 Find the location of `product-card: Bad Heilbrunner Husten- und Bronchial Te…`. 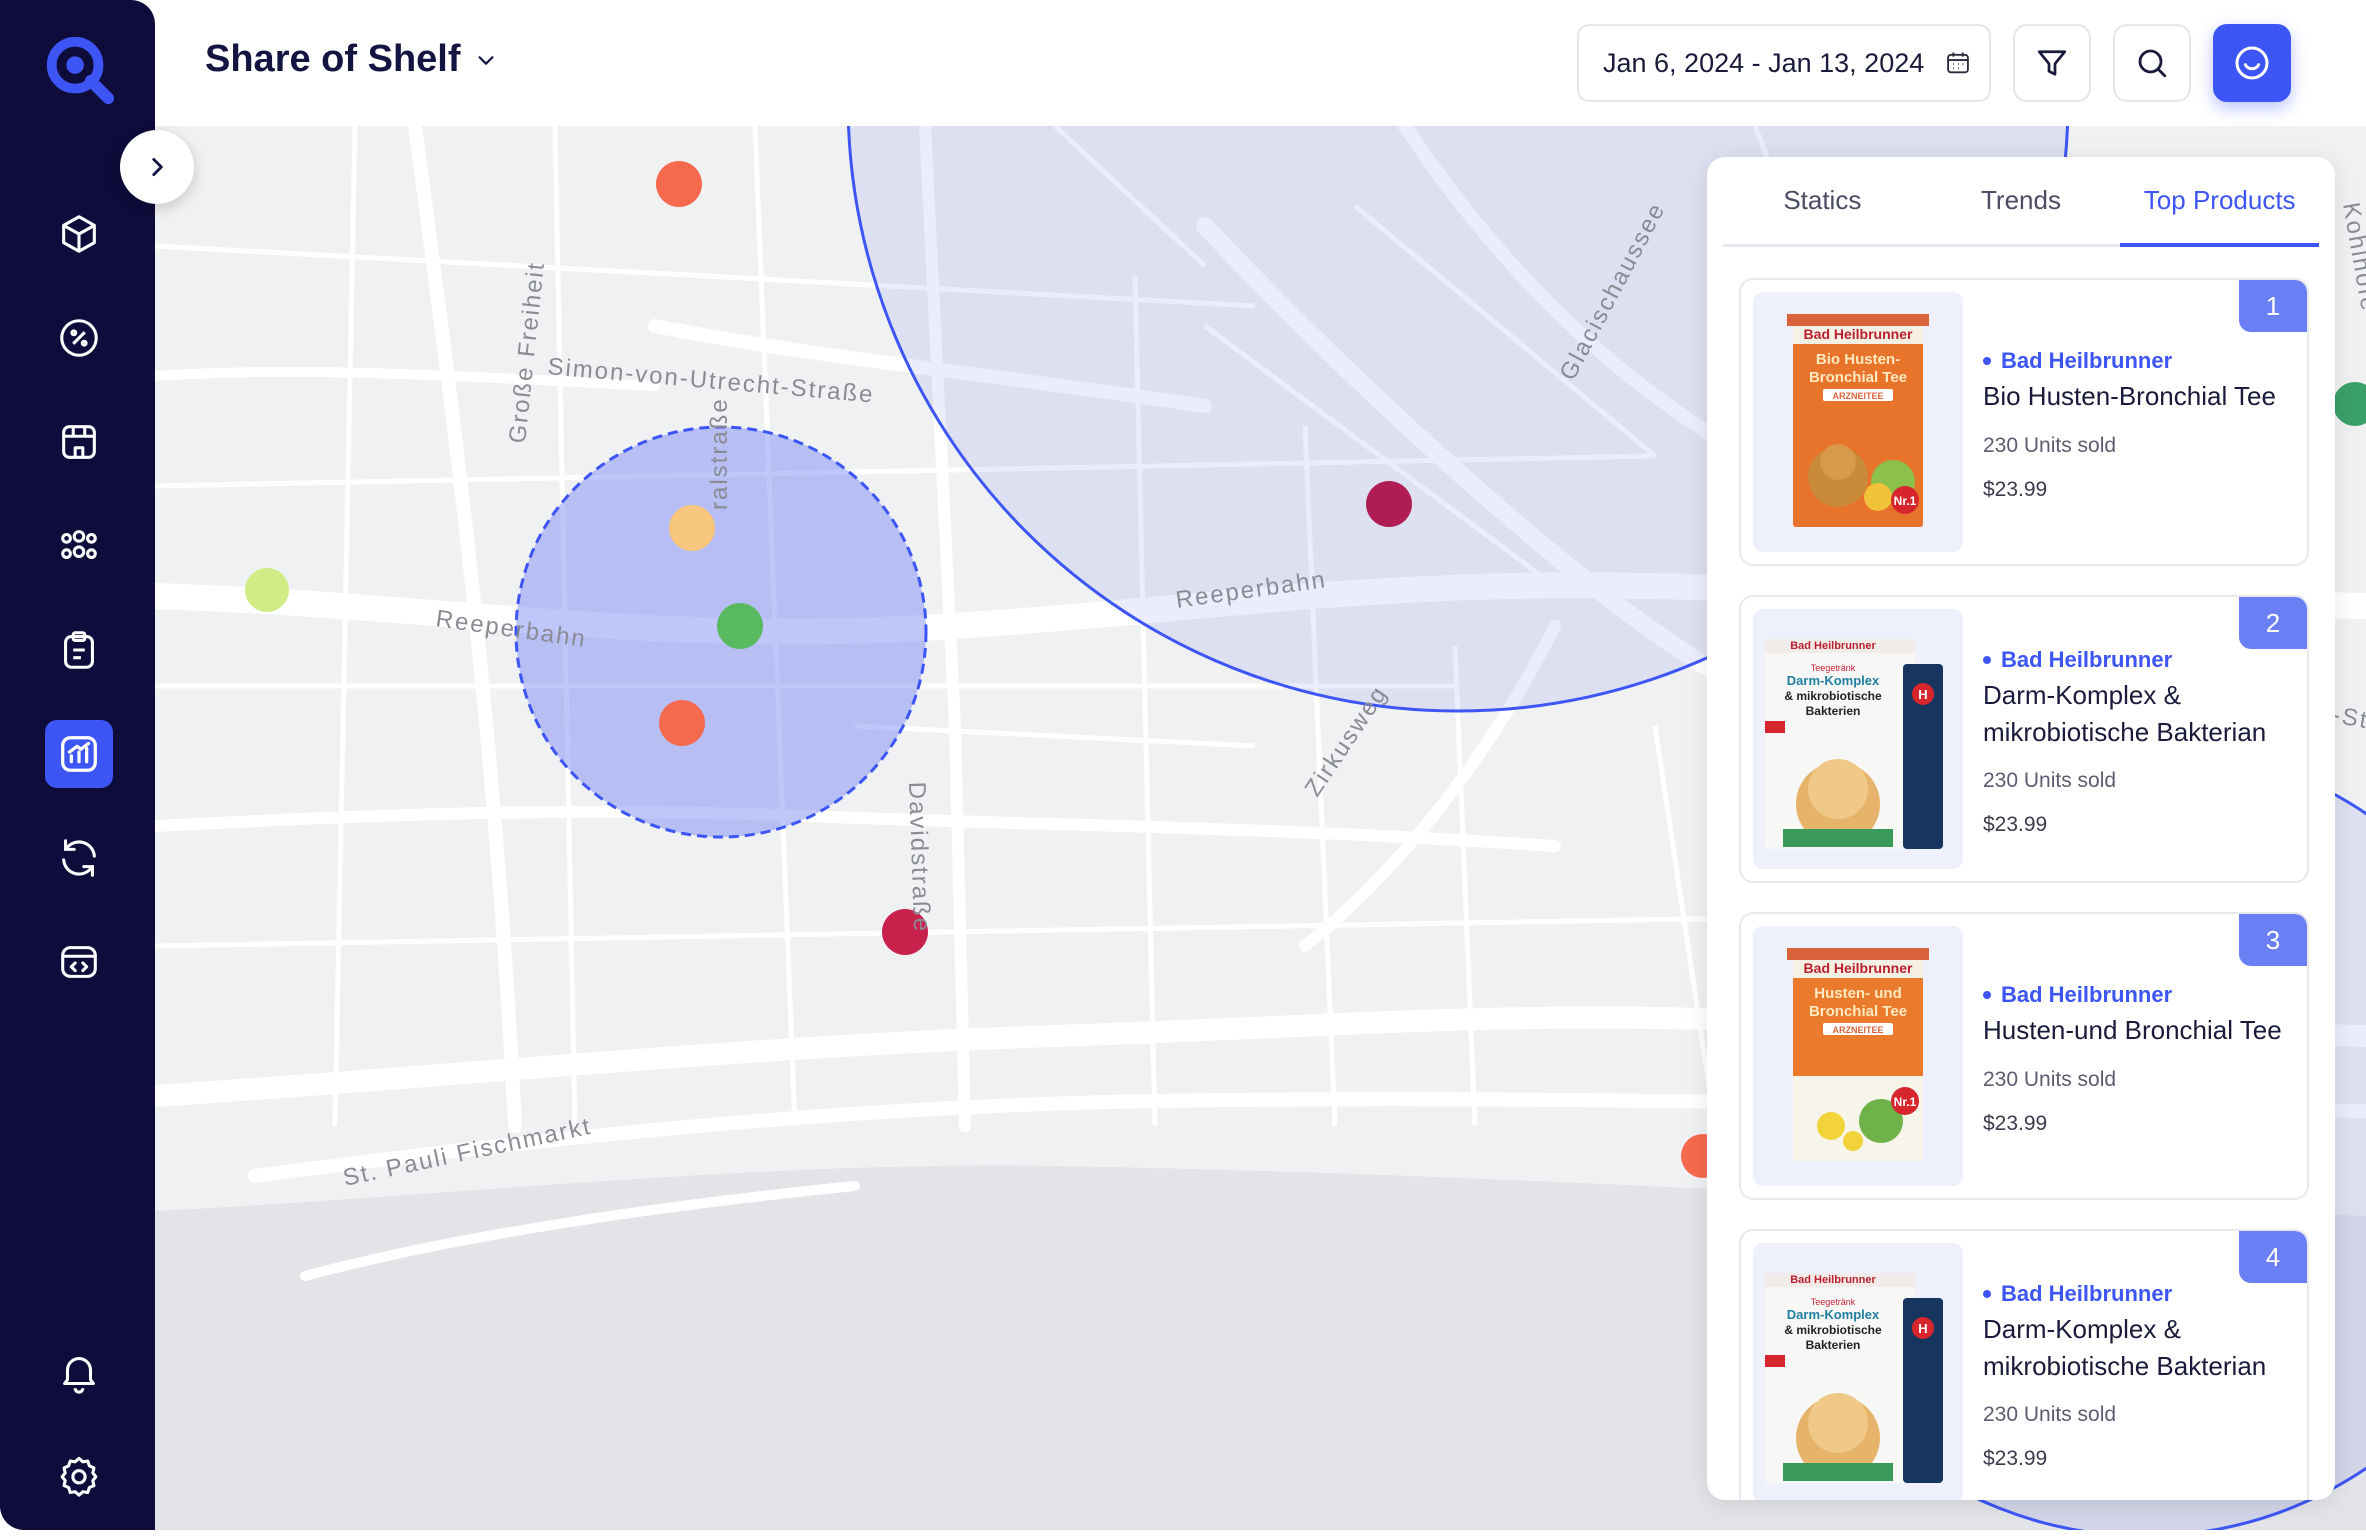

product-card: Bad Heilbrunner Husten- und Bronchial Te… is located at coordinates (2024, 1056).